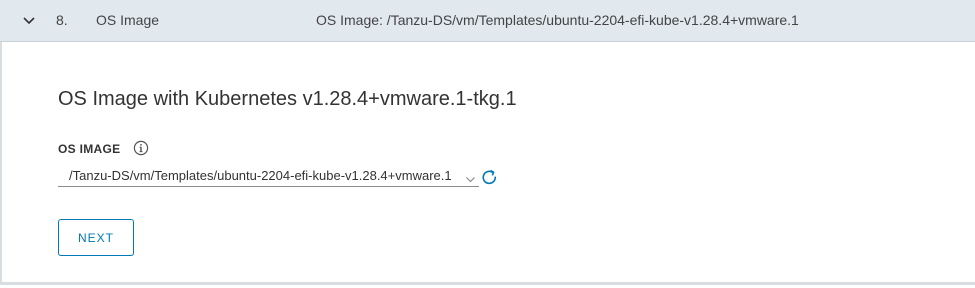  I want to click on info-icon, so click(141, 148).